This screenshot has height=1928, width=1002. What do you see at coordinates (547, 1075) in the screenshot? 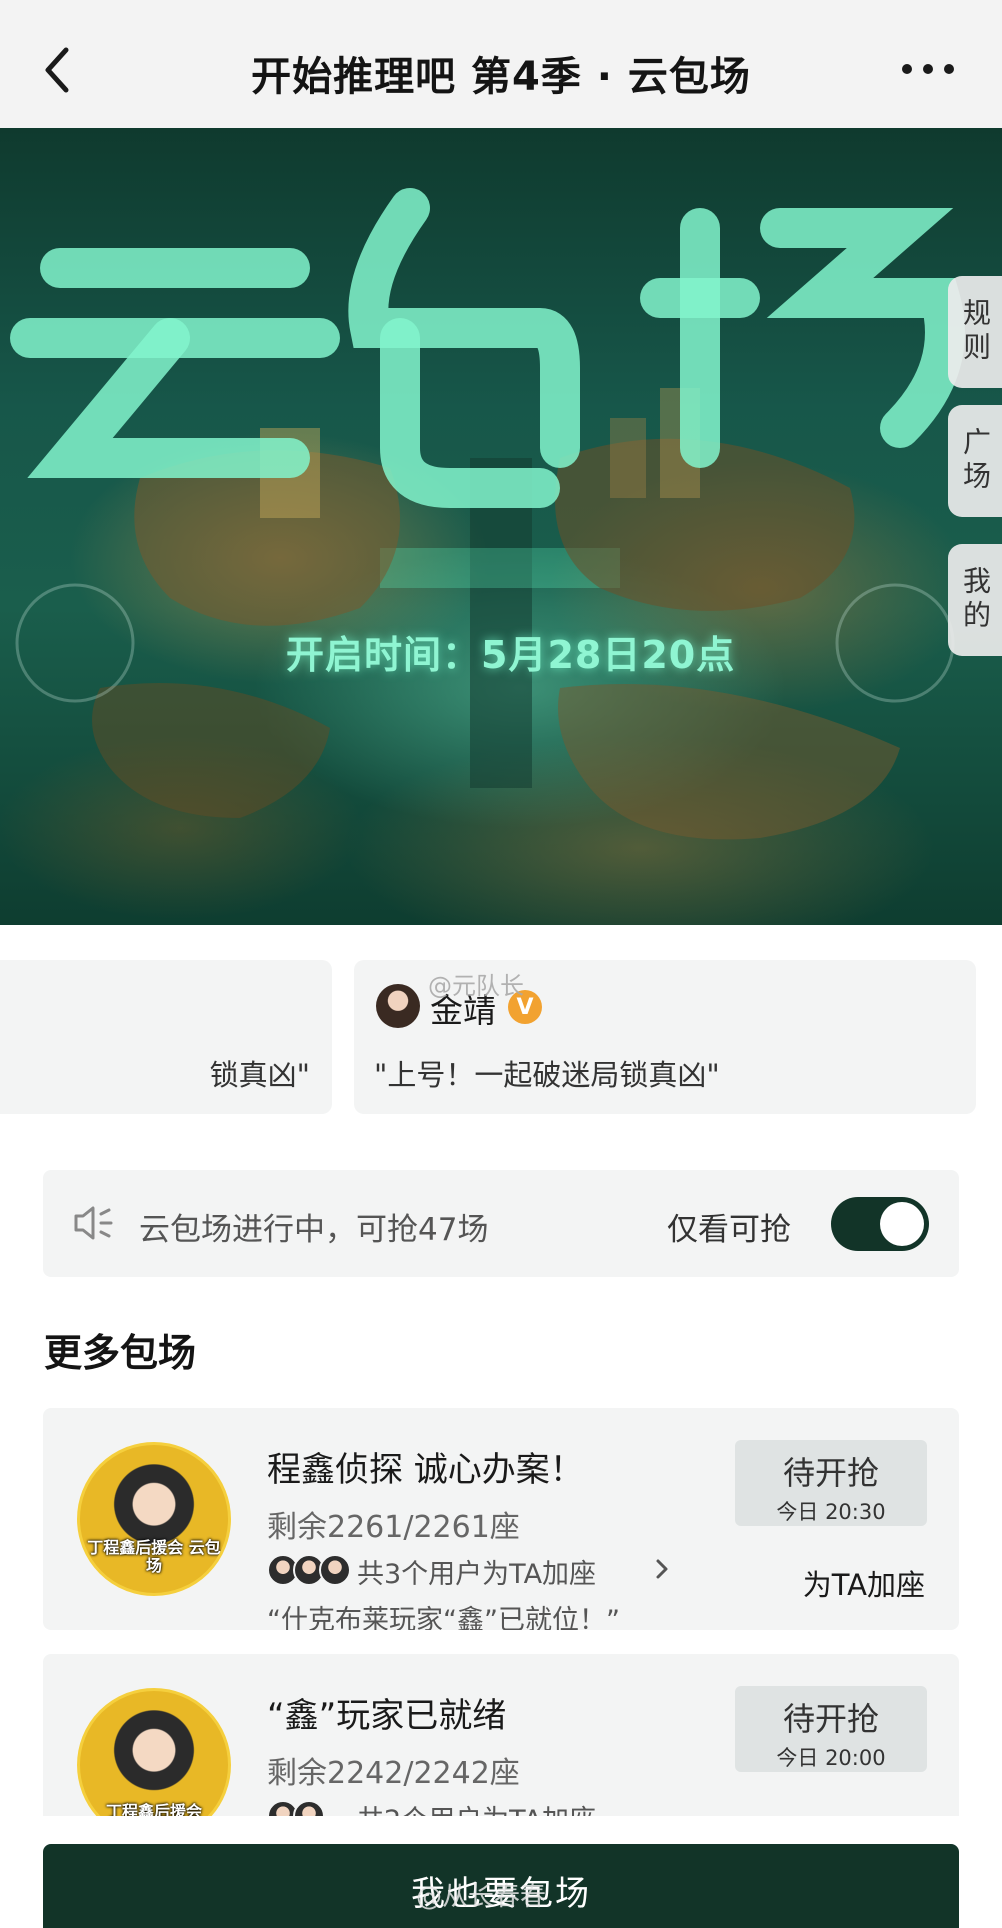
I see `quote-text: "上号！一起破迷局锁真凶"` at bounding box center [547, 1075].